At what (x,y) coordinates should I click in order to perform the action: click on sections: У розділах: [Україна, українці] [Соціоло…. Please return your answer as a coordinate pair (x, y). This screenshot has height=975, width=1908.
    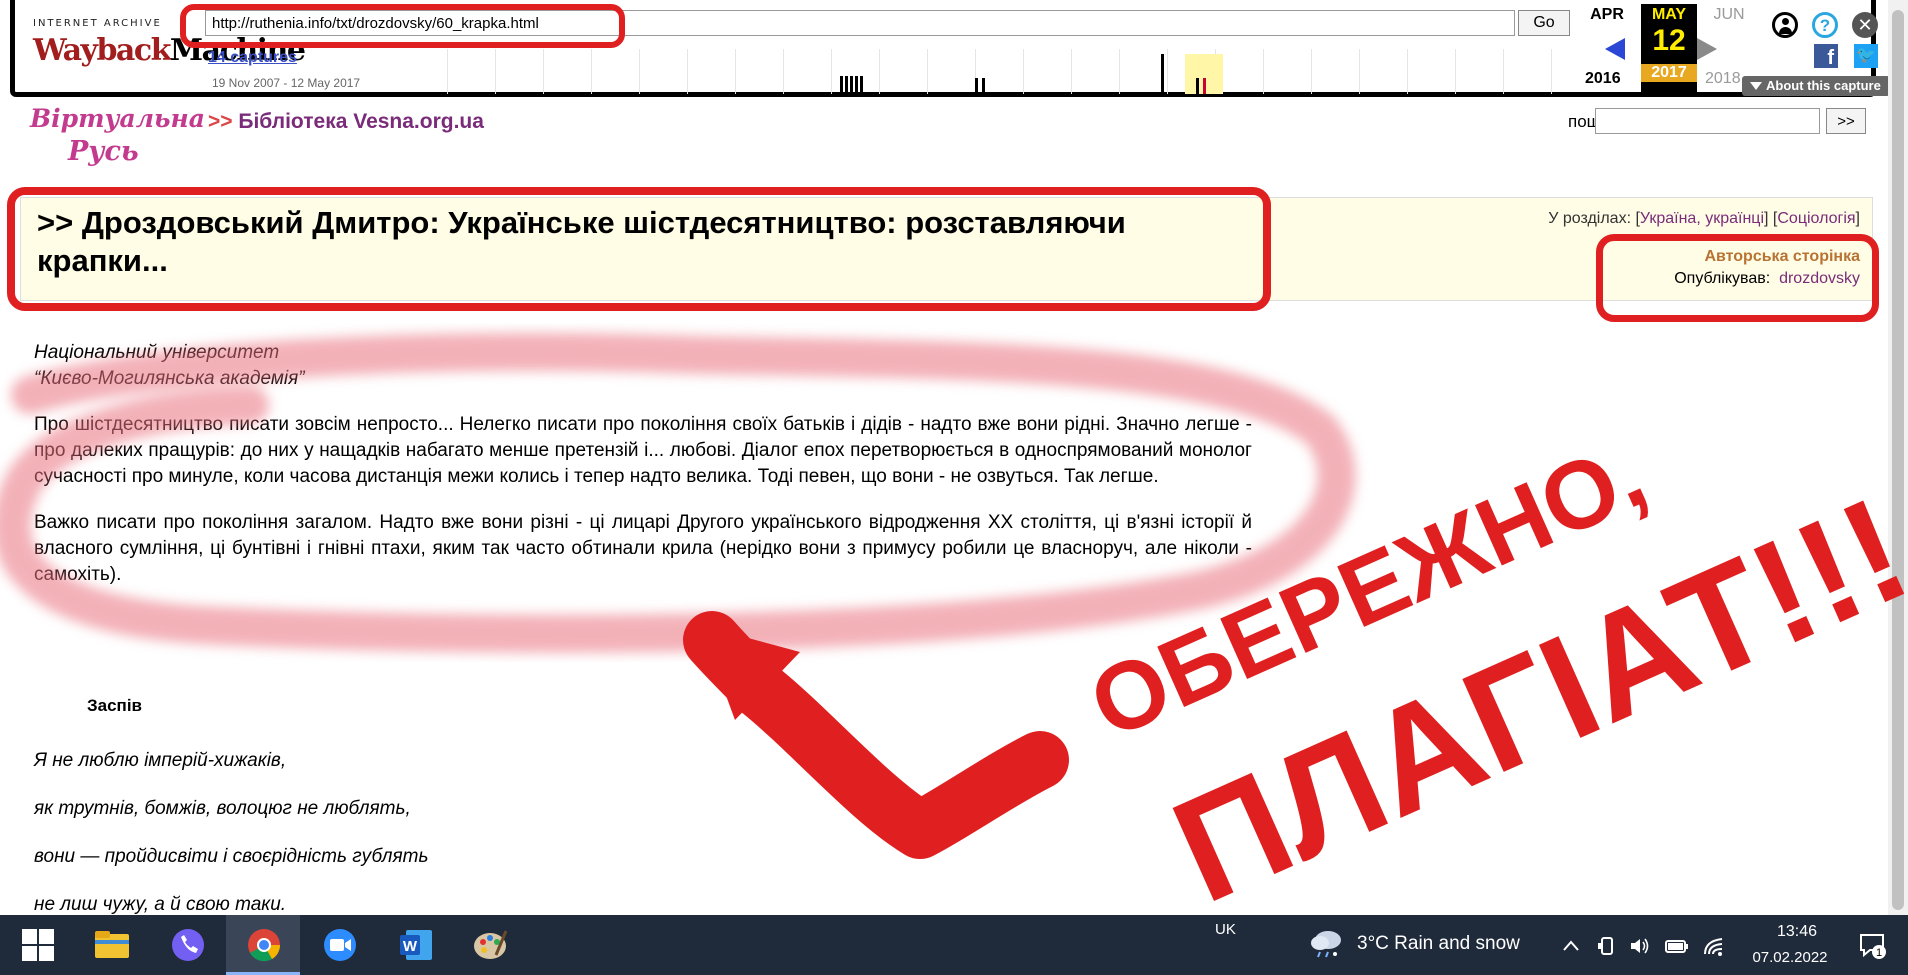
    Looking at the image, I should click on (1704, 218).